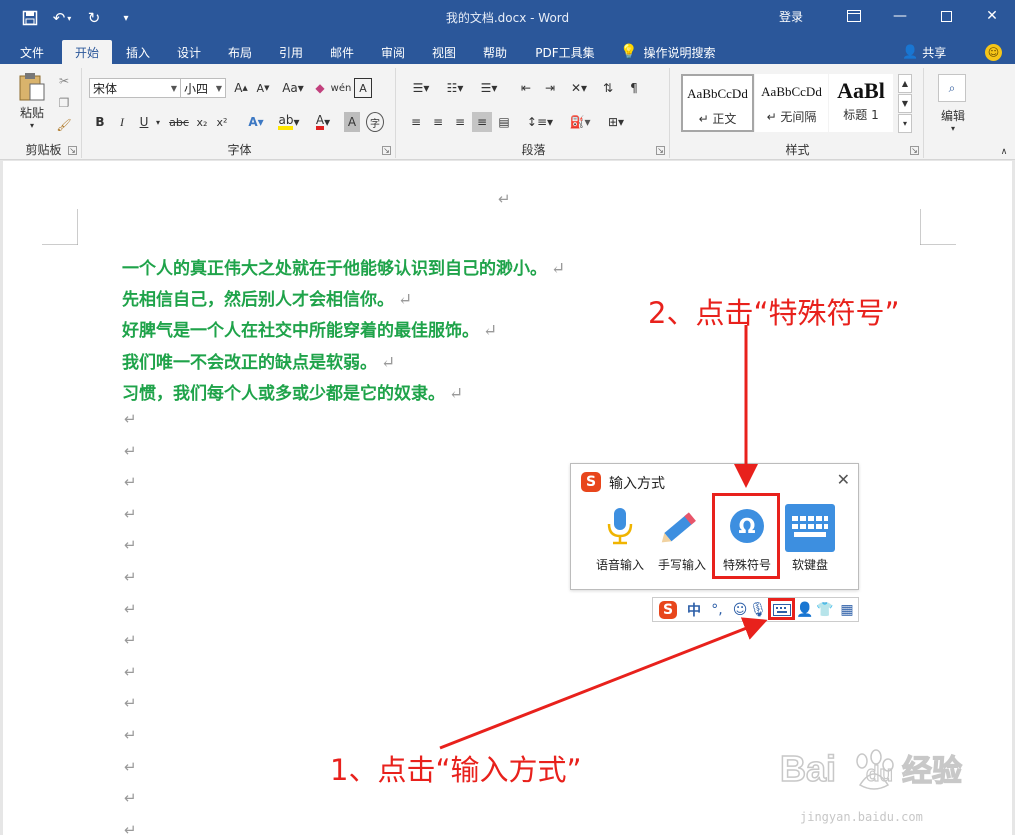 This screenshot has height=835, width=1015. Describe the element at coordinates (579, 88) in the screenshot. I see `chinese-layout-icon: ✕▾` at that location.